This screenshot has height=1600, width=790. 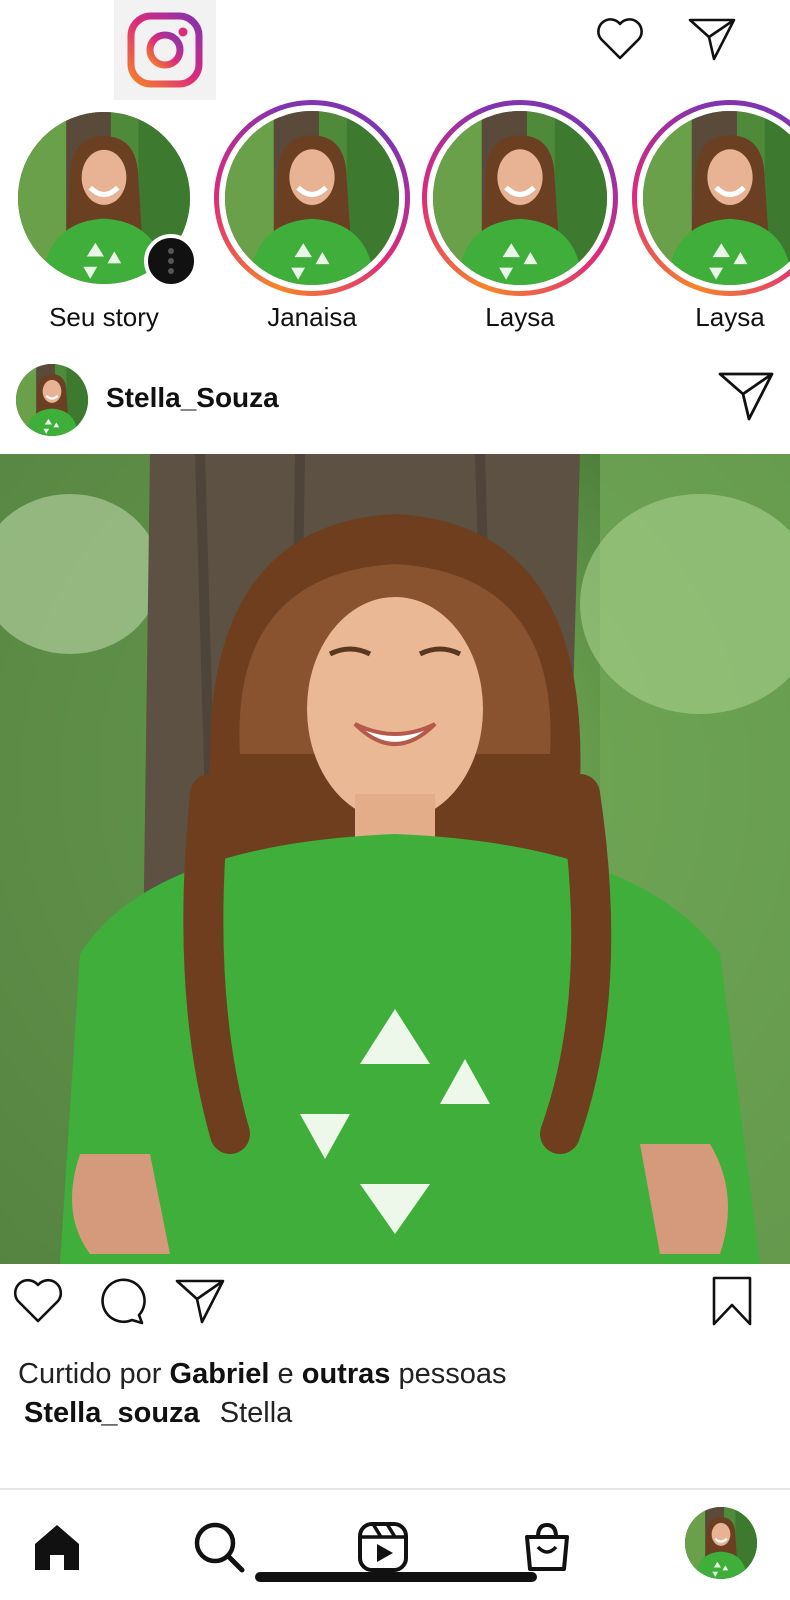 What do you see at coordinates (346, 1374) in the screenshot?
I see `liked-by-others: outras` at bounding box center [346, 1374].